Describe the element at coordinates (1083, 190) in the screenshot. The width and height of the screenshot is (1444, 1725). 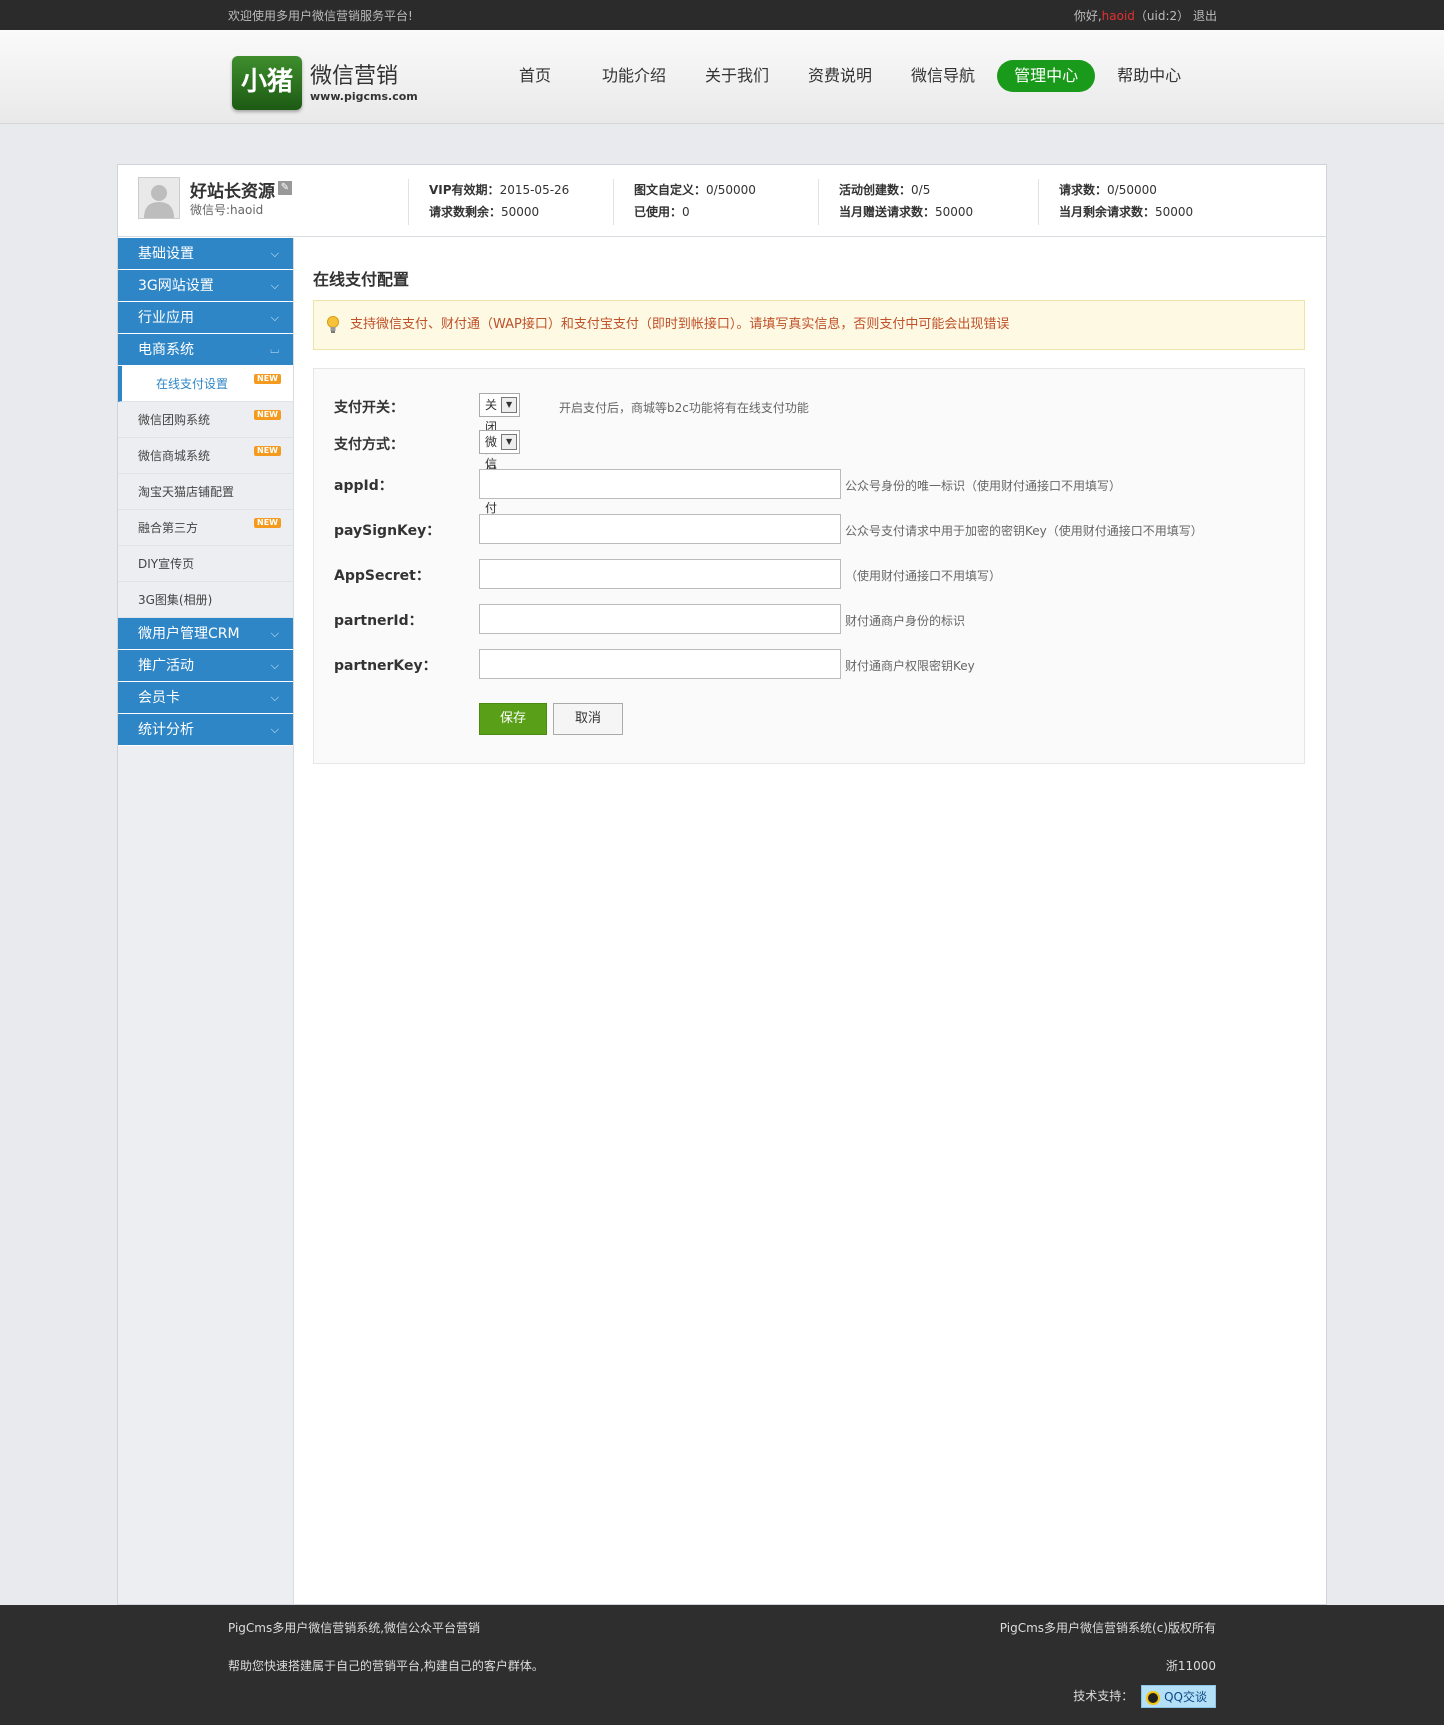
I see `stat-label: 请求数：` at that location.